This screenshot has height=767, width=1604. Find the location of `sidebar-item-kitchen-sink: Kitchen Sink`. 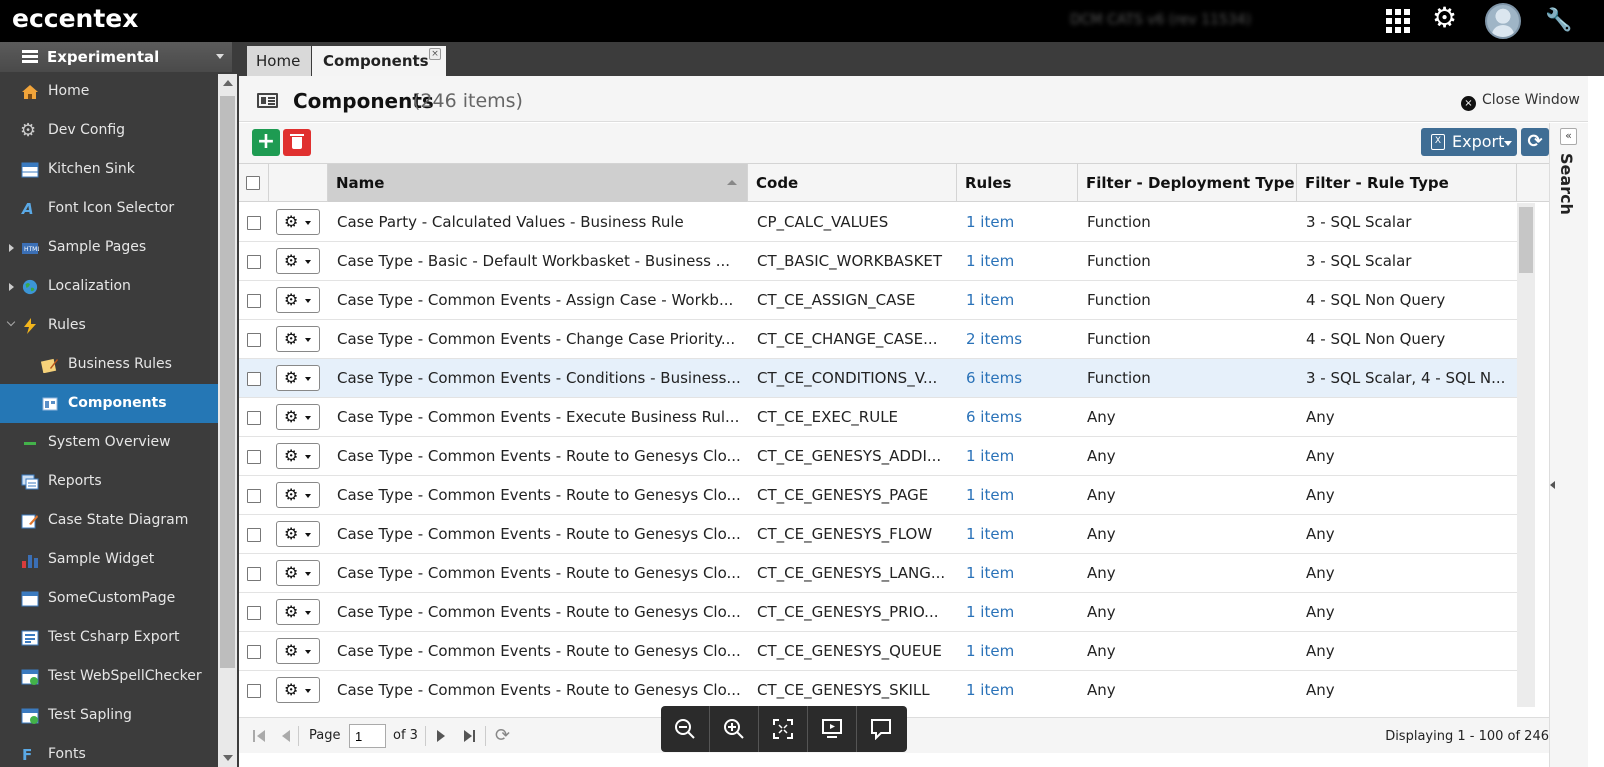

sidebar-item-kitchen-sink: Kitchen Sink is located at coordinates (109, 169).